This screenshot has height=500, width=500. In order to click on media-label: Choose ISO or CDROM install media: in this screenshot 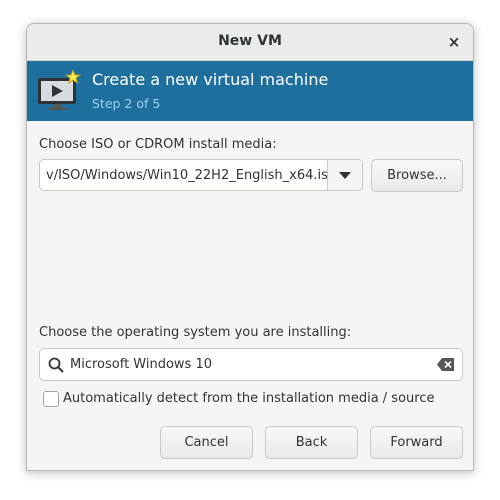, I will do `click(158, 144)`.